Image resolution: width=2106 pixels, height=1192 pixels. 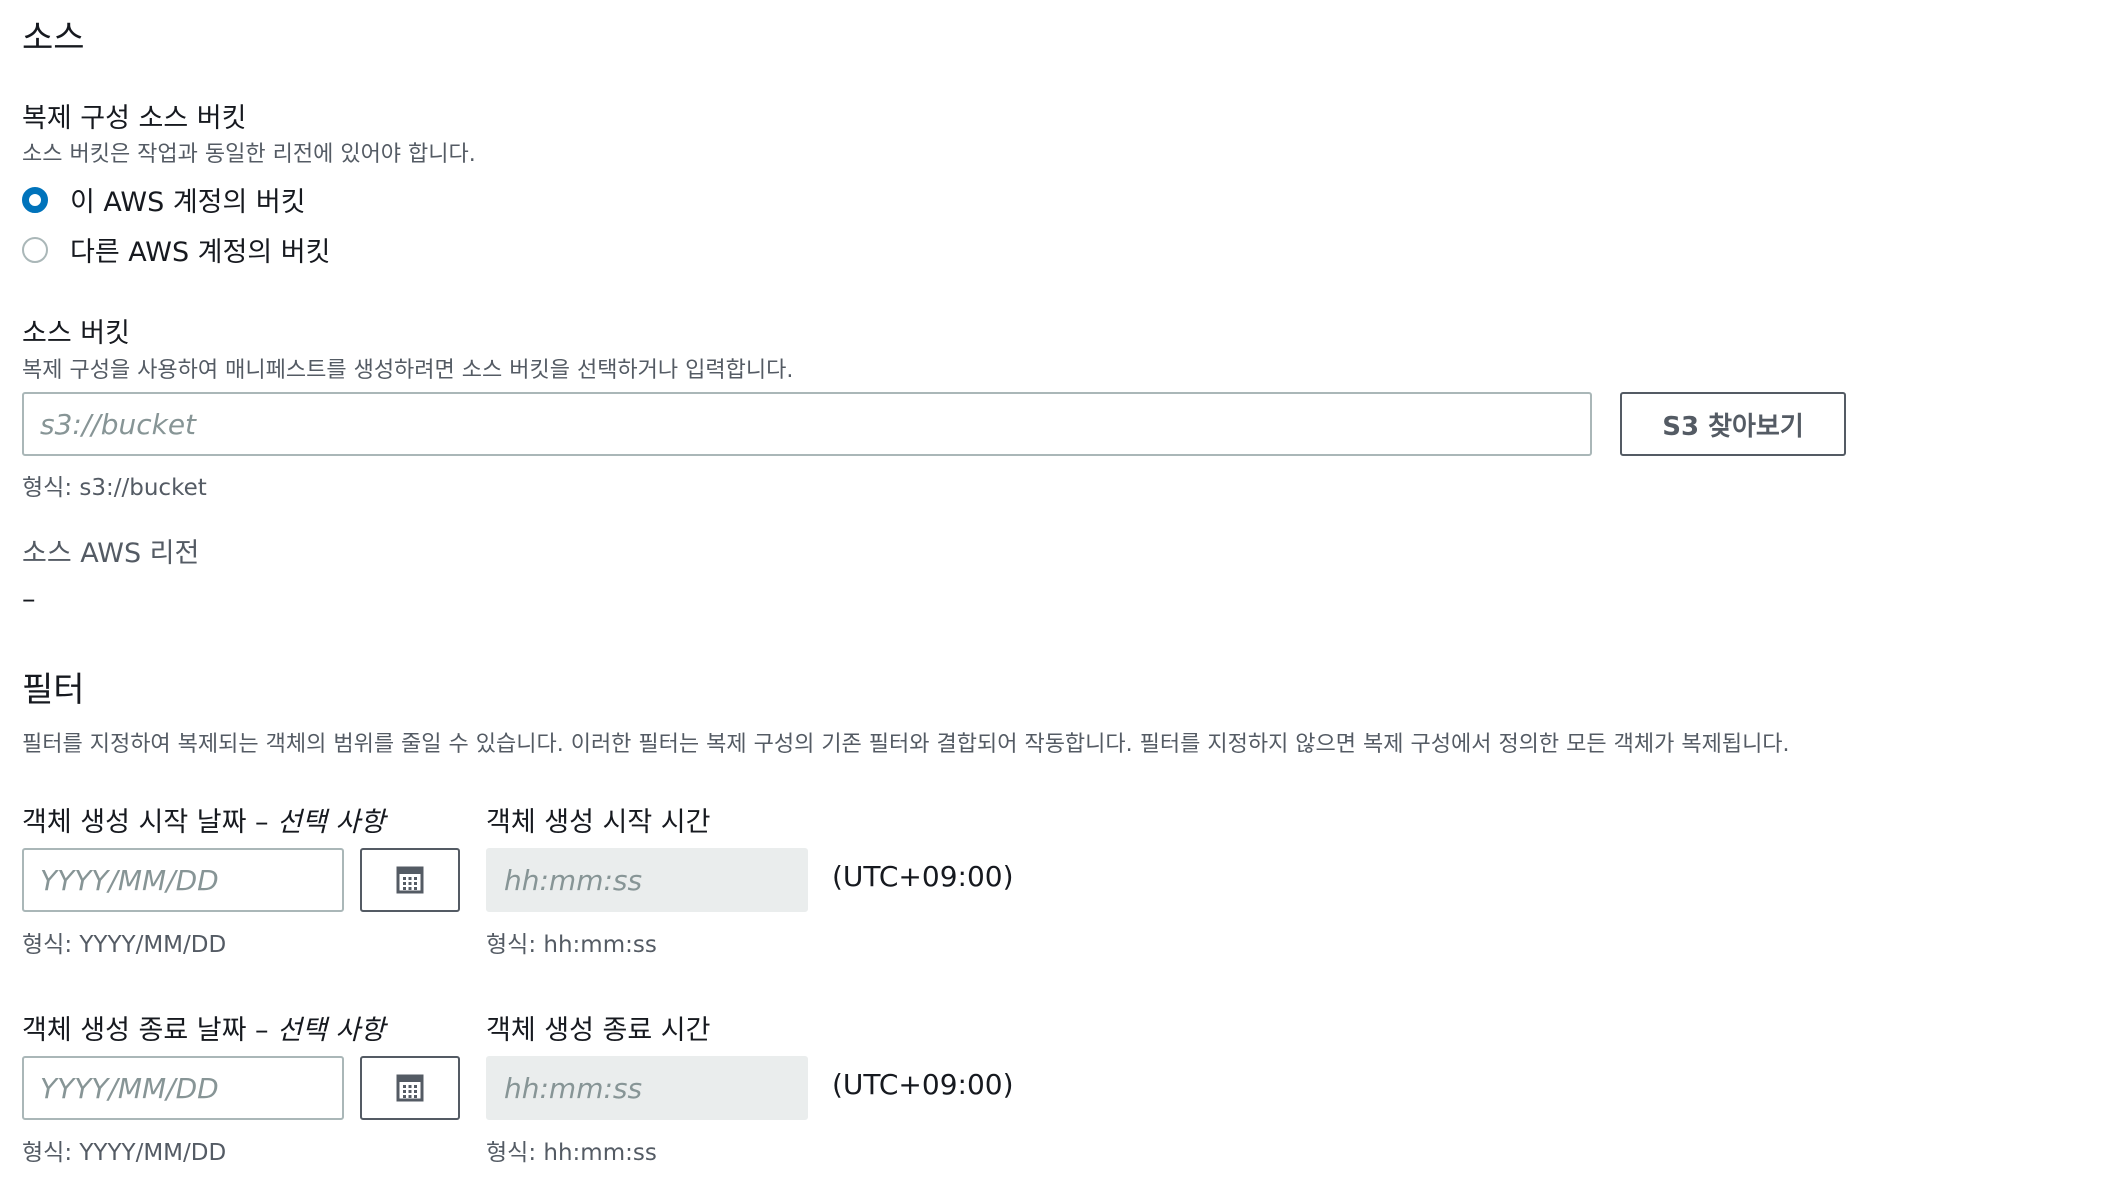 What do you see at coordinates (647, 880) in the screenshot?
I see `start-time-input: hh:mm:ss` at bounding box center [647, 880].